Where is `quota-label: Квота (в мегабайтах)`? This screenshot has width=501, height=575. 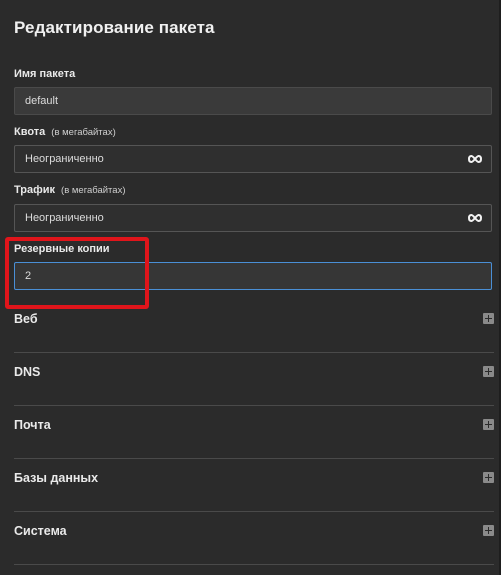
quota-label: Квота (в мегабайтах) is located at coordinates (65, 132).